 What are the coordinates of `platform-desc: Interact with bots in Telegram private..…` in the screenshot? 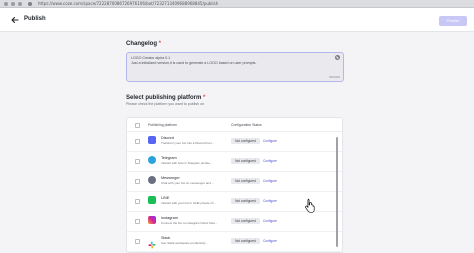 It's located at (187, 163).